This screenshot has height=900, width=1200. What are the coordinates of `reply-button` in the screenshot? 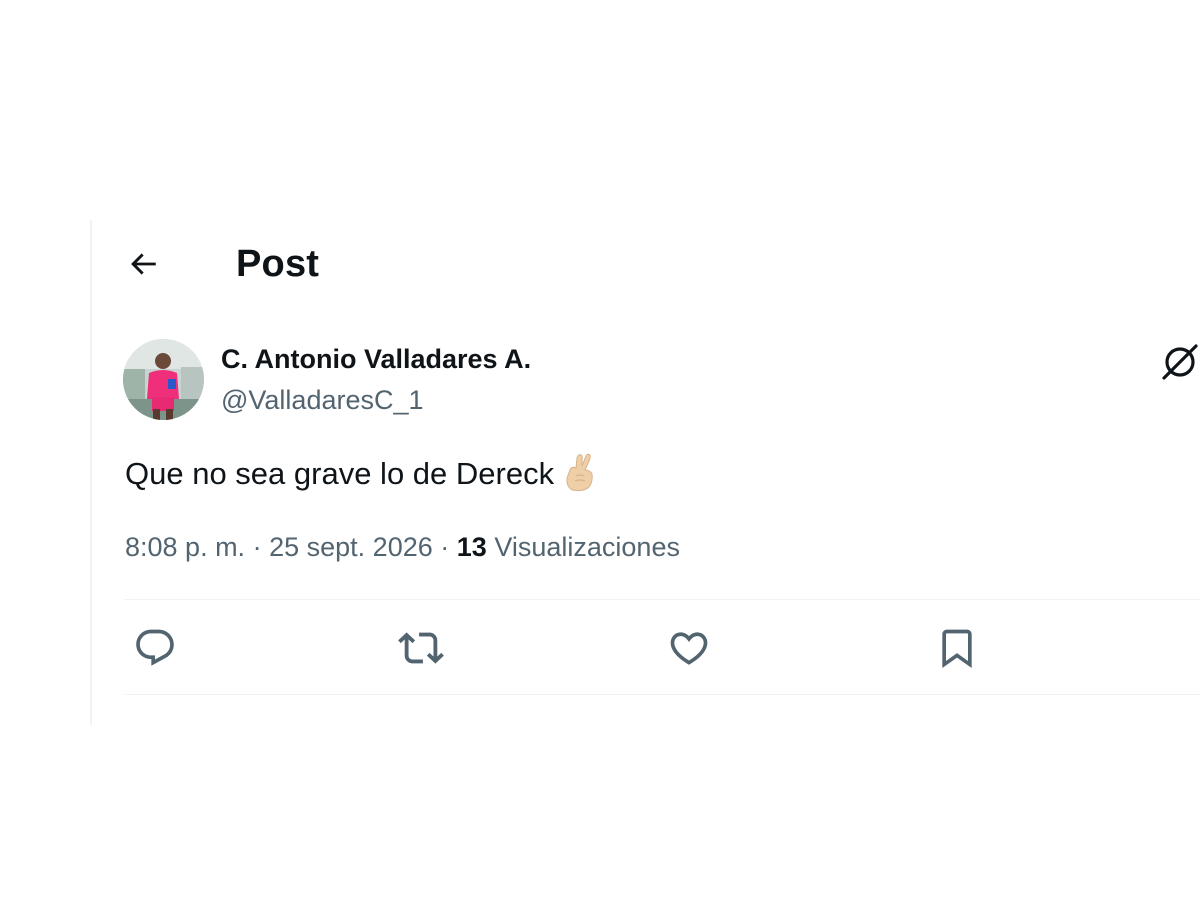 It's located at (155, 648).